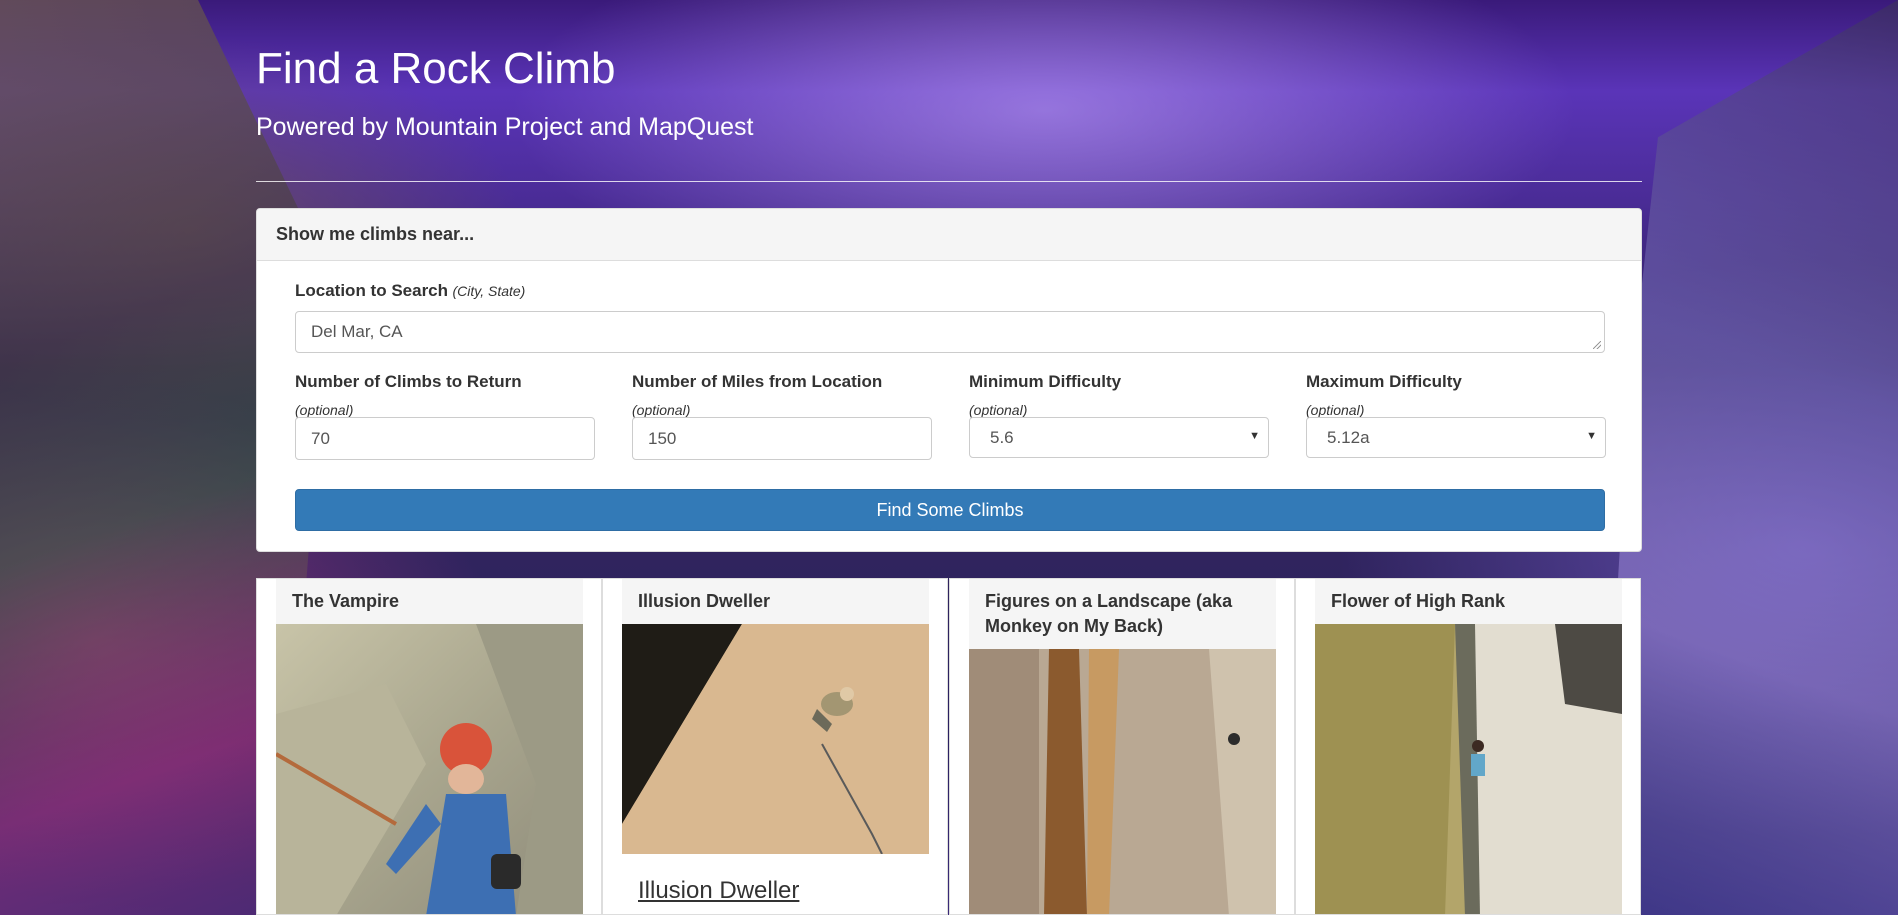 This screenshot has height=915, width=1898. What do you see at coordinates (1348, 437) in the screenshot?
I see `max-difficulty-value: 5.12a` at bounding box center [1348, 437].